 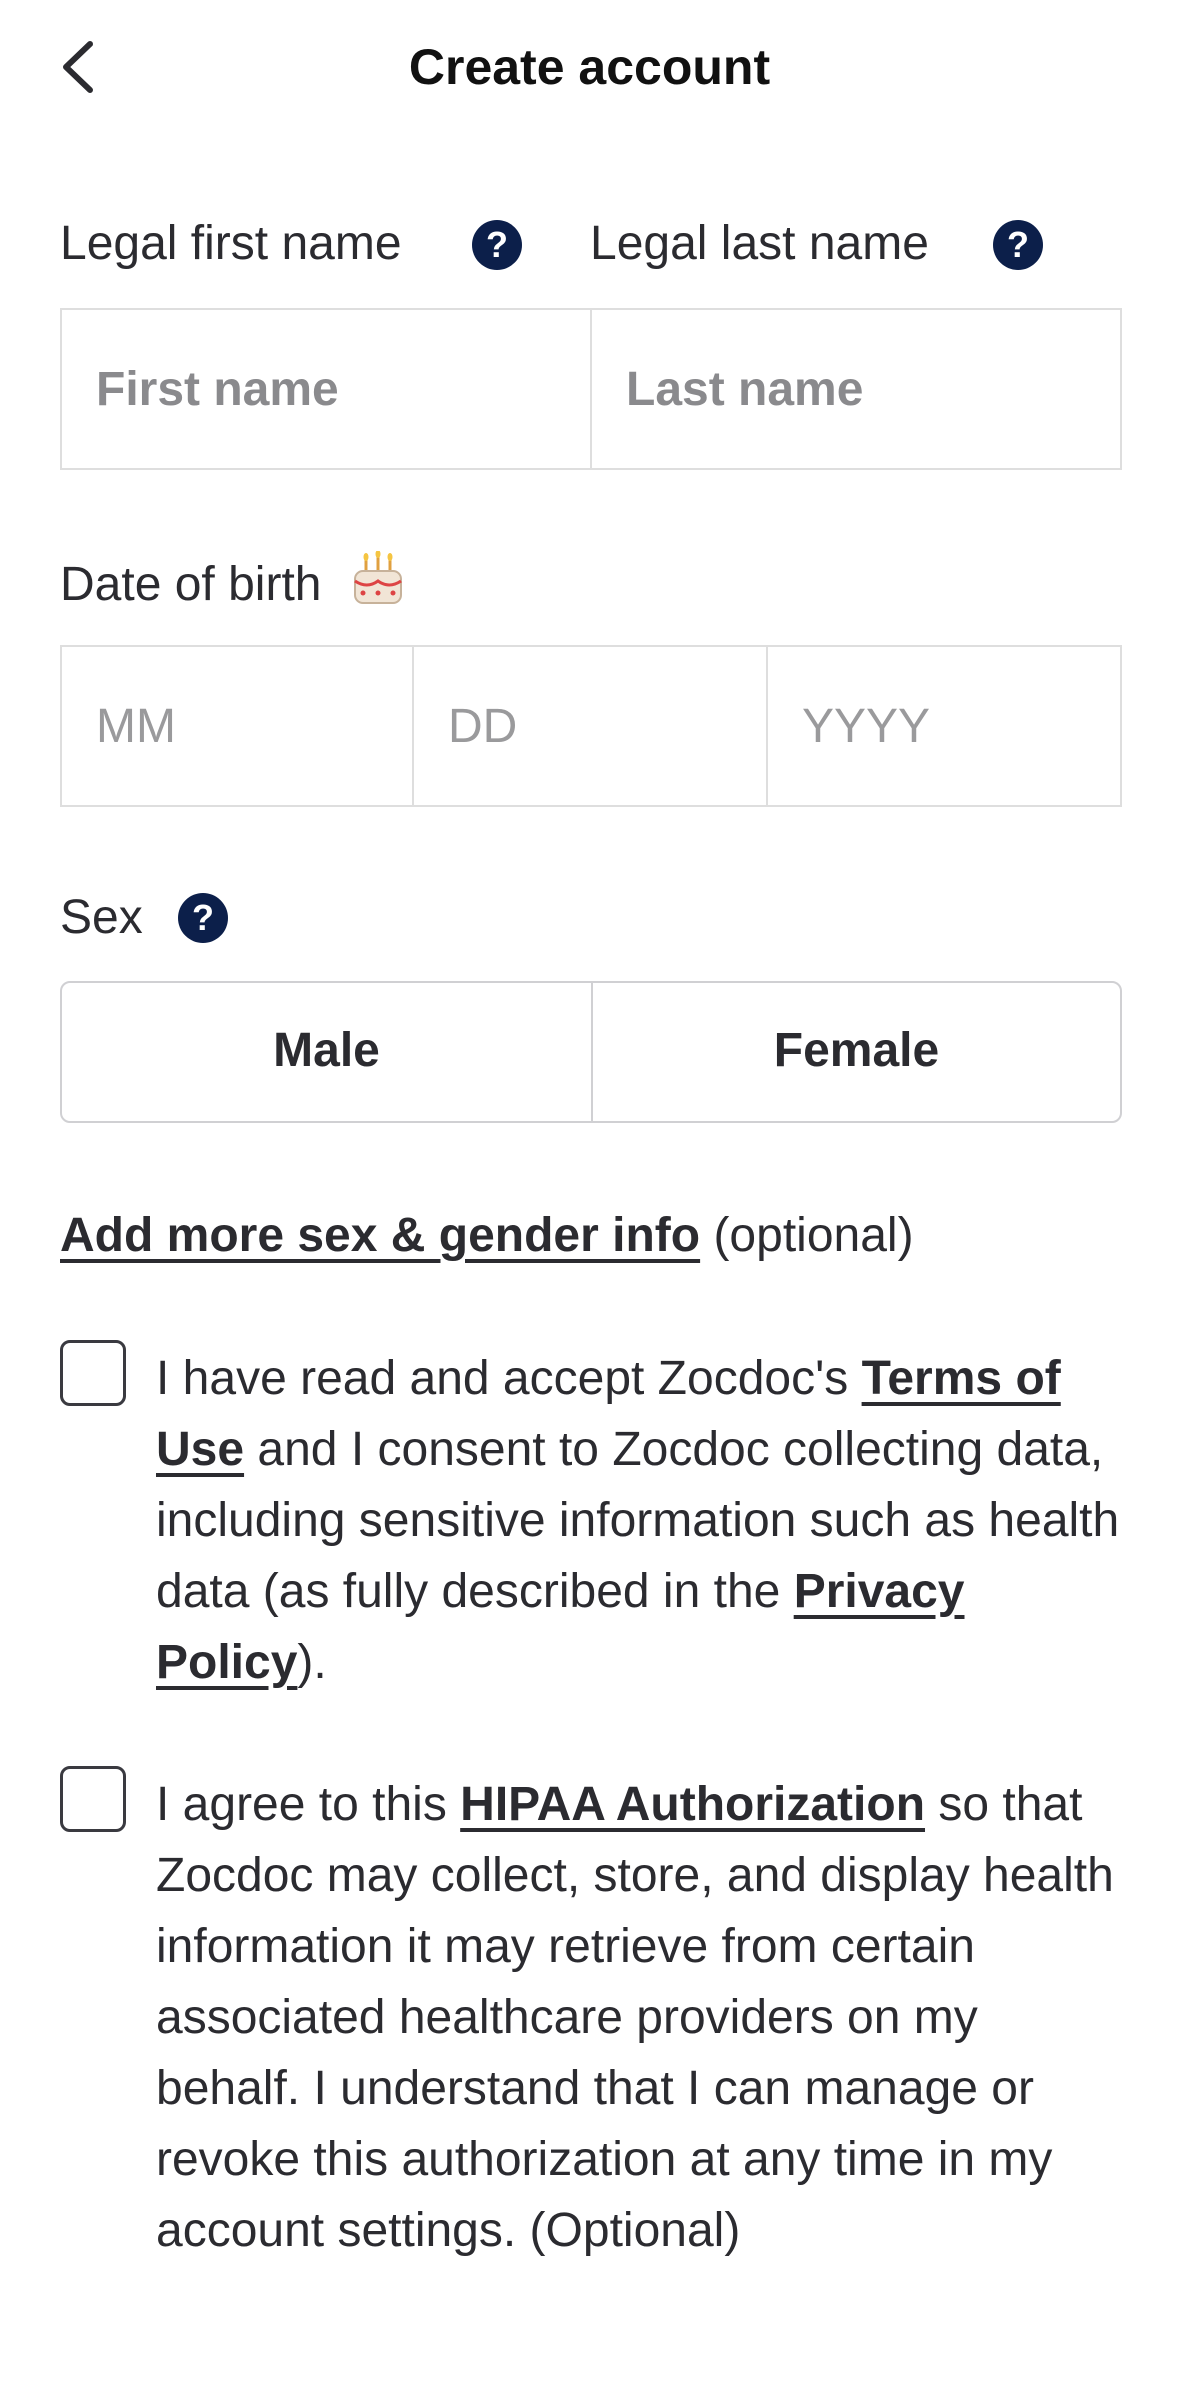 I want to click on last-name-label: Legal last name, so click(x=759, y=243).